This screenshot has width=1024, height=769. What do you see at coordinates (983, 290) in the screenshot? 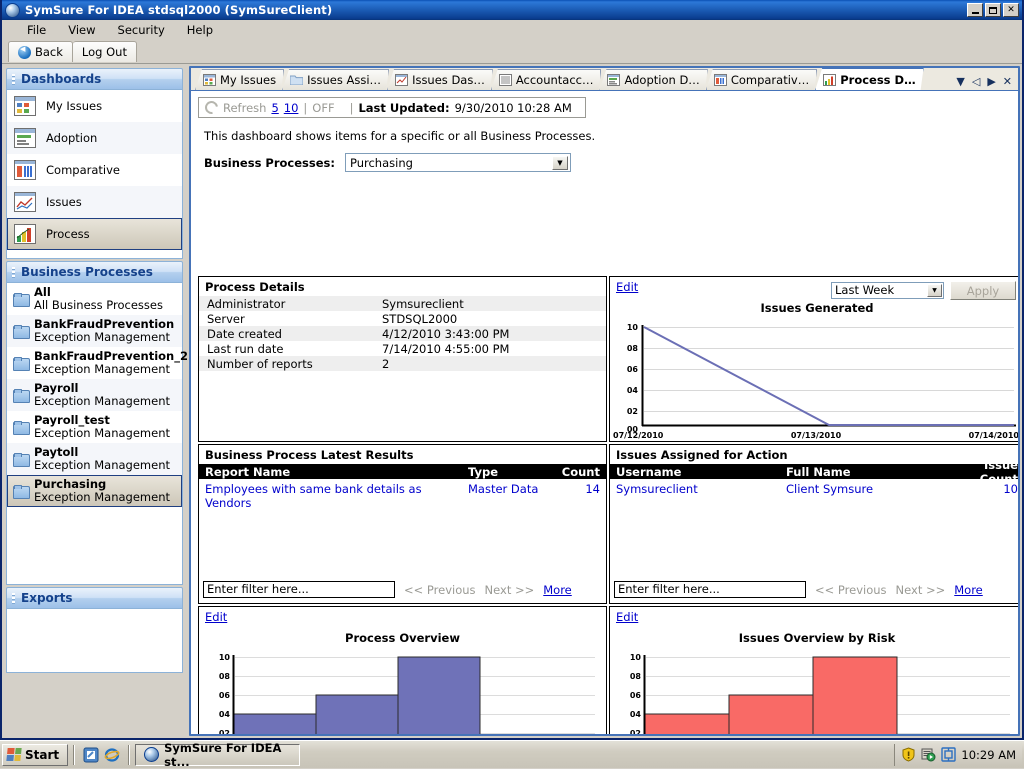
I see `apply-button: Apply` at bounding box center [983, 290].